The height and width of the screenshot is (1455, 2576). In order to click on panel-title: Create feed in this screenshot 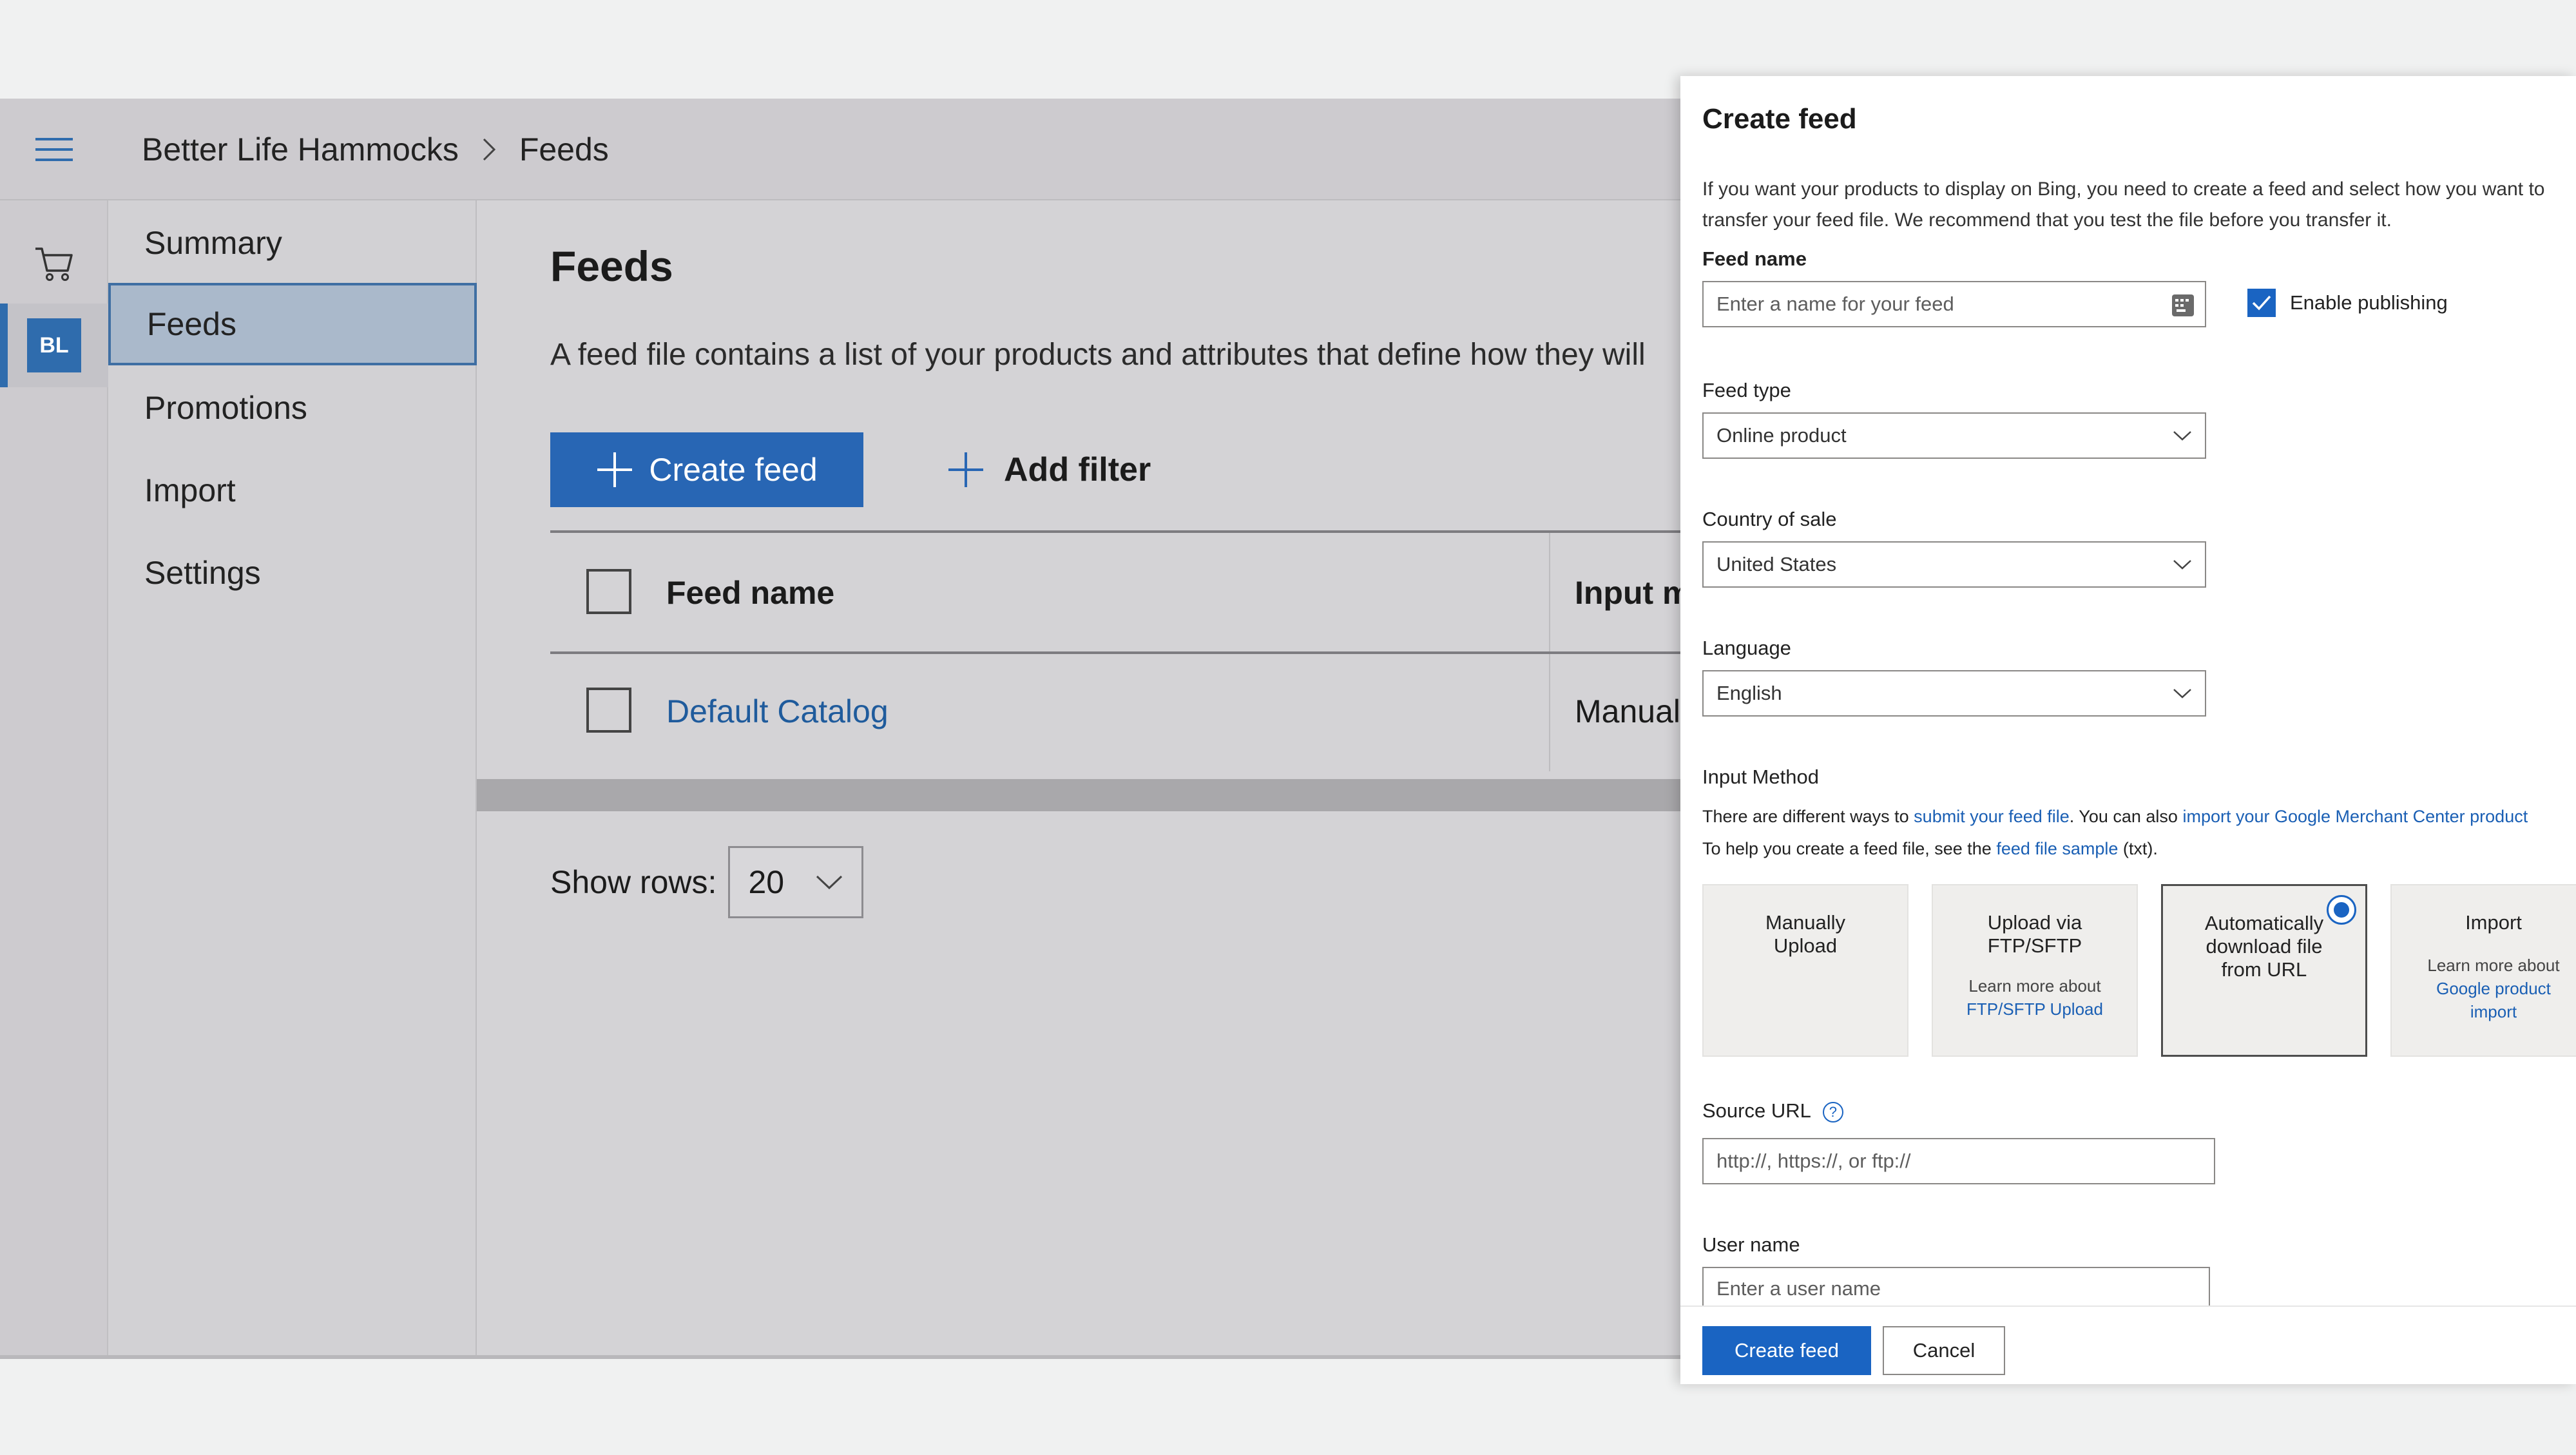, I will do `click(1779, 119)`.